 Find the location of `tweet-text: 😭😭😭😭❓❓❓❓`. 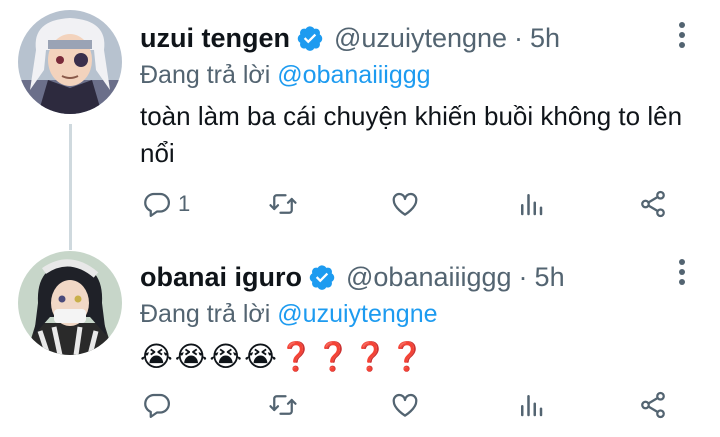

tweet-text: 😭😭😭😭❓❓❓❓ is located at coordinates (283, 356).